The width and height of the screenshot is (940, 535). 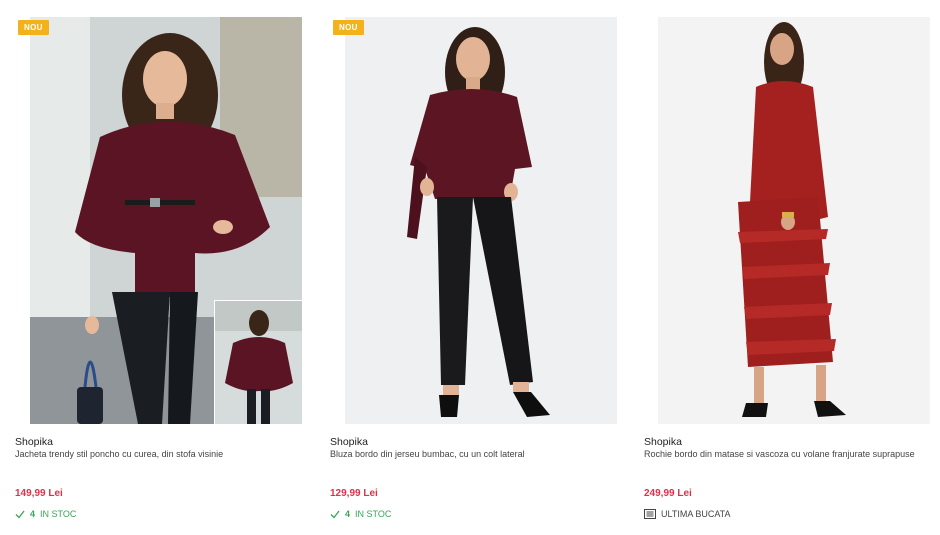 I want to click on stock-status: ULTIMA BUCATA, so click(x=687, y=514).